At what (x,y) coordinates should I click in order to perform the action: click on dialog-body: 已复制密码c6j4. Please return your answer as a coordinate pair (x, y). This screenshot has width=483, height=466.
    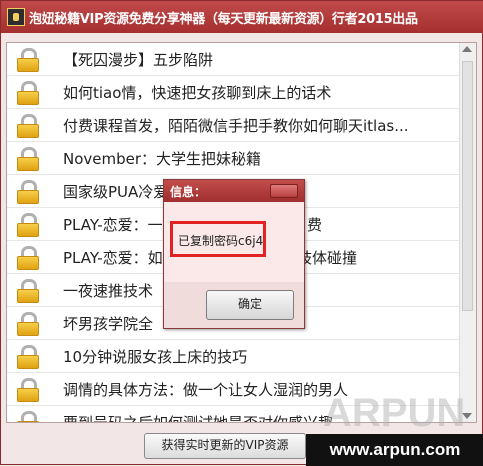
    Looking at the image, I should click on (234, 242).